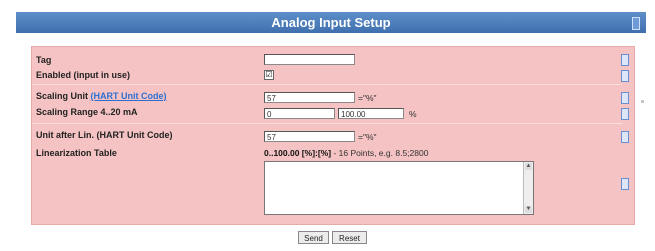 The image size is (655, 251). Describe the element at coordinates (349, 237) in the screenshot. I see `reset-button: Reset` at that location.